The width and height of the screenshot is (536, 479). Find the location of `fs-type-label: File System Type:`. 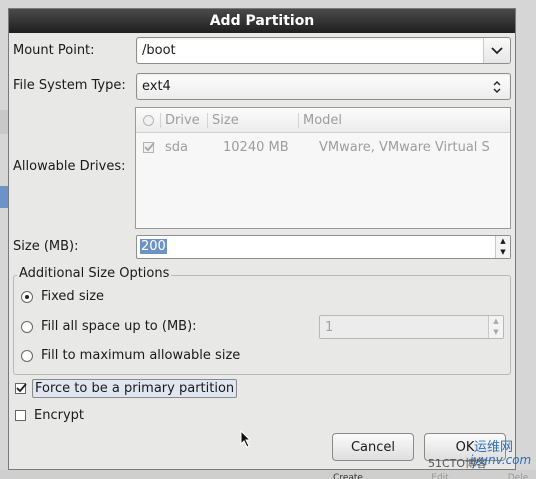

fs-type-label: File System Type: is located at coordinates (69, 85).